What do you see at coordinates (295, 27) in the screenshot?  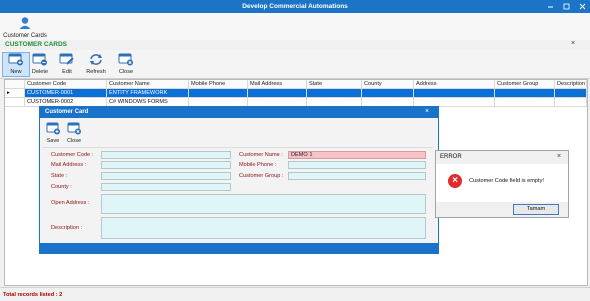 I see `ribbon: Customer Cards` at bounding box center [295, 27].